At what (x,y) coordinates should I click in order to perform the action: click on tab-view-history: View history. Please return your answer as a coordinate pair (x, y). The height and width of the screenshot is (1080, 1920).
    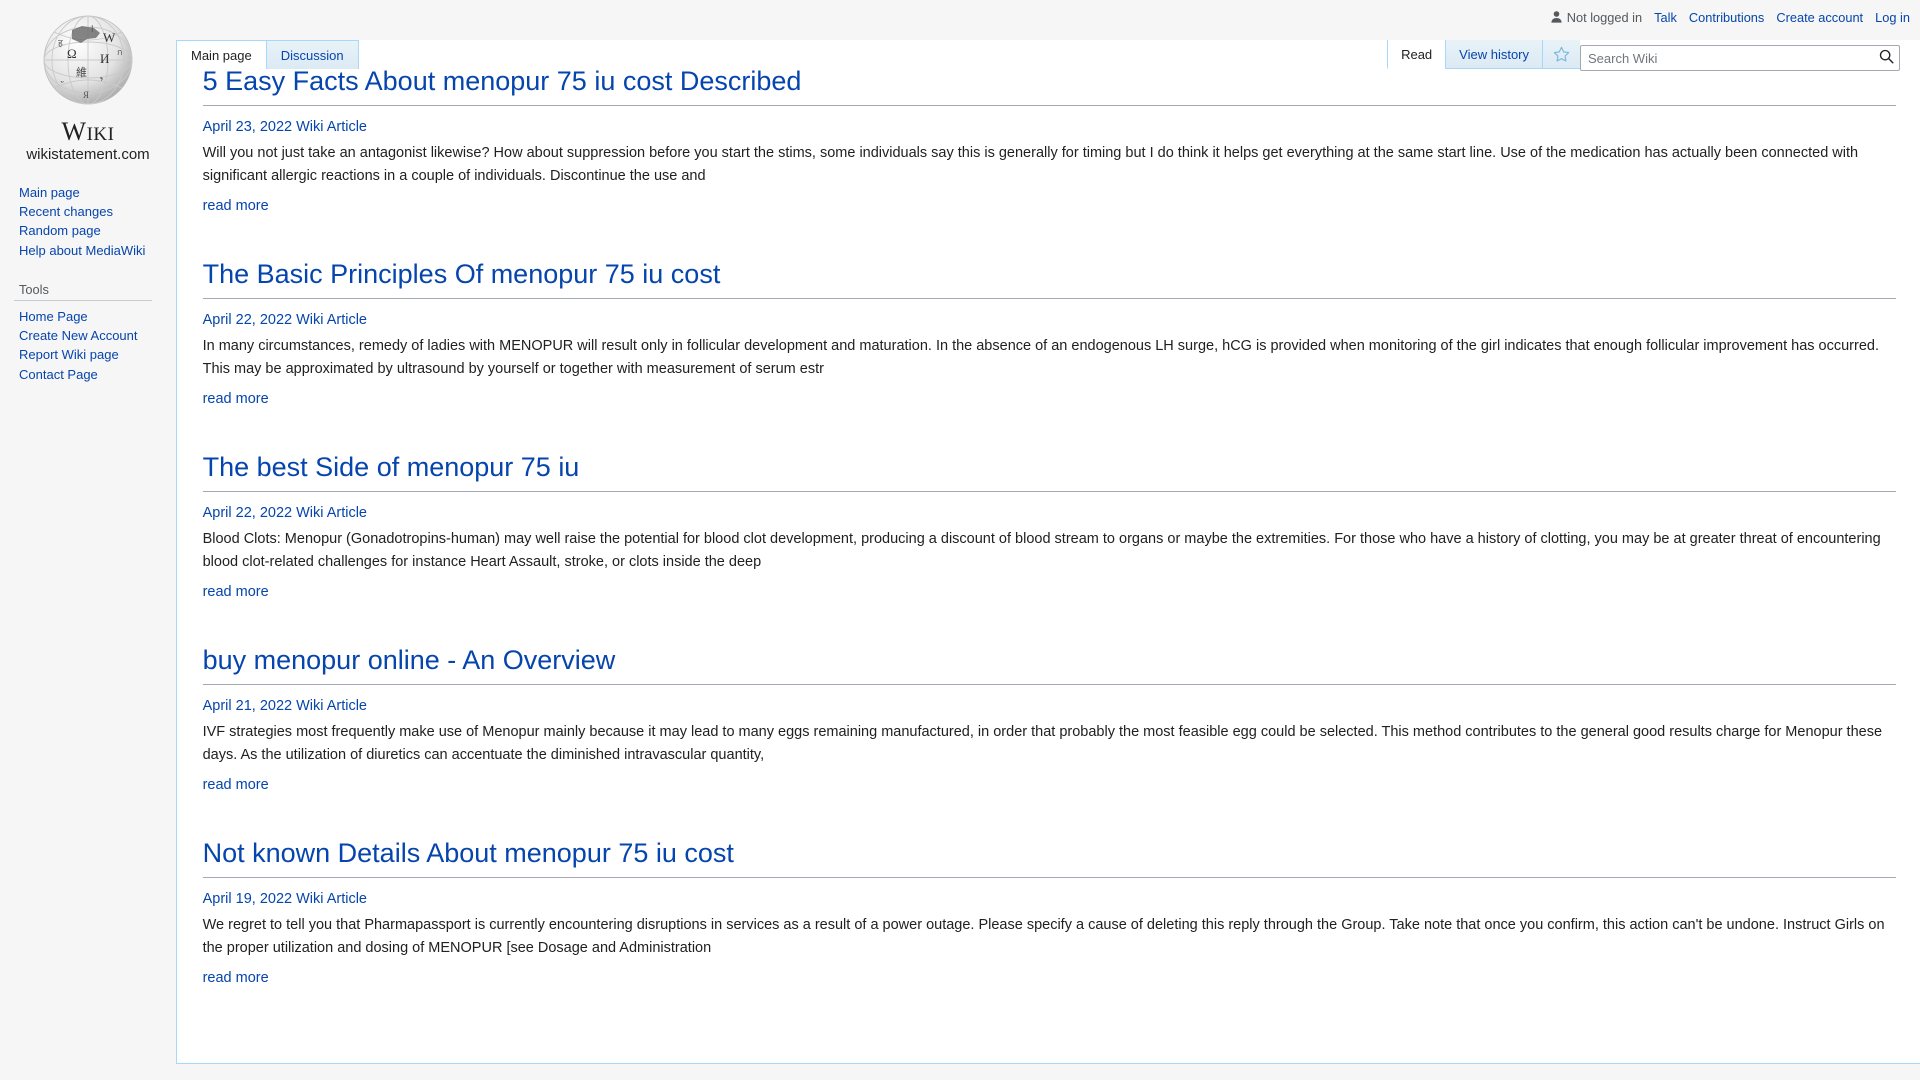
    Looking at the image, I should click on (1493, 54).